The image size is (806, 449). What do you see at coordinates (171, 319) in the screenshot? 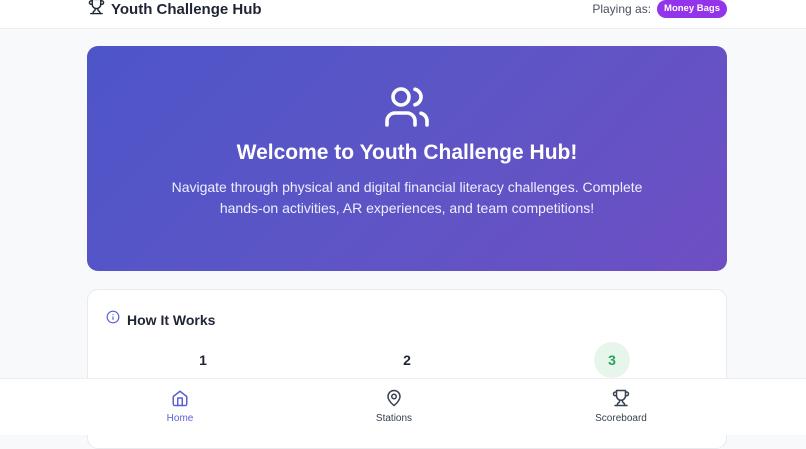
I see `how-it-works-title: How It Works` at bounding box center [171, 319].